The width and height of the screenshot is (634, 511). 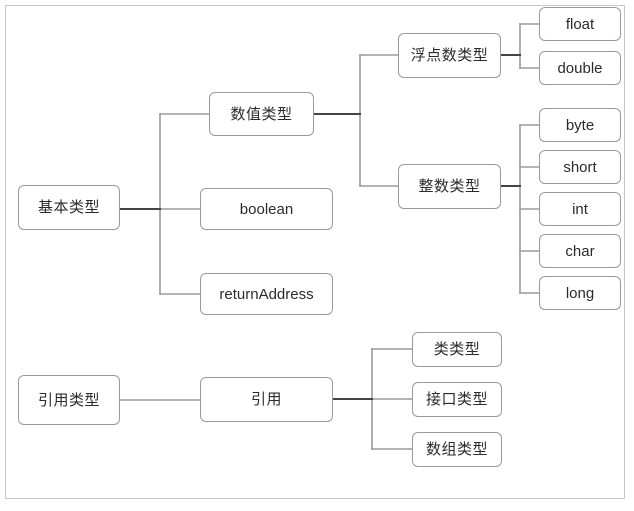 What do you see at coordinates (266, 294) in the screenshot?
I see `node-return-address: returnAddress` at bounding box center [266, 294].